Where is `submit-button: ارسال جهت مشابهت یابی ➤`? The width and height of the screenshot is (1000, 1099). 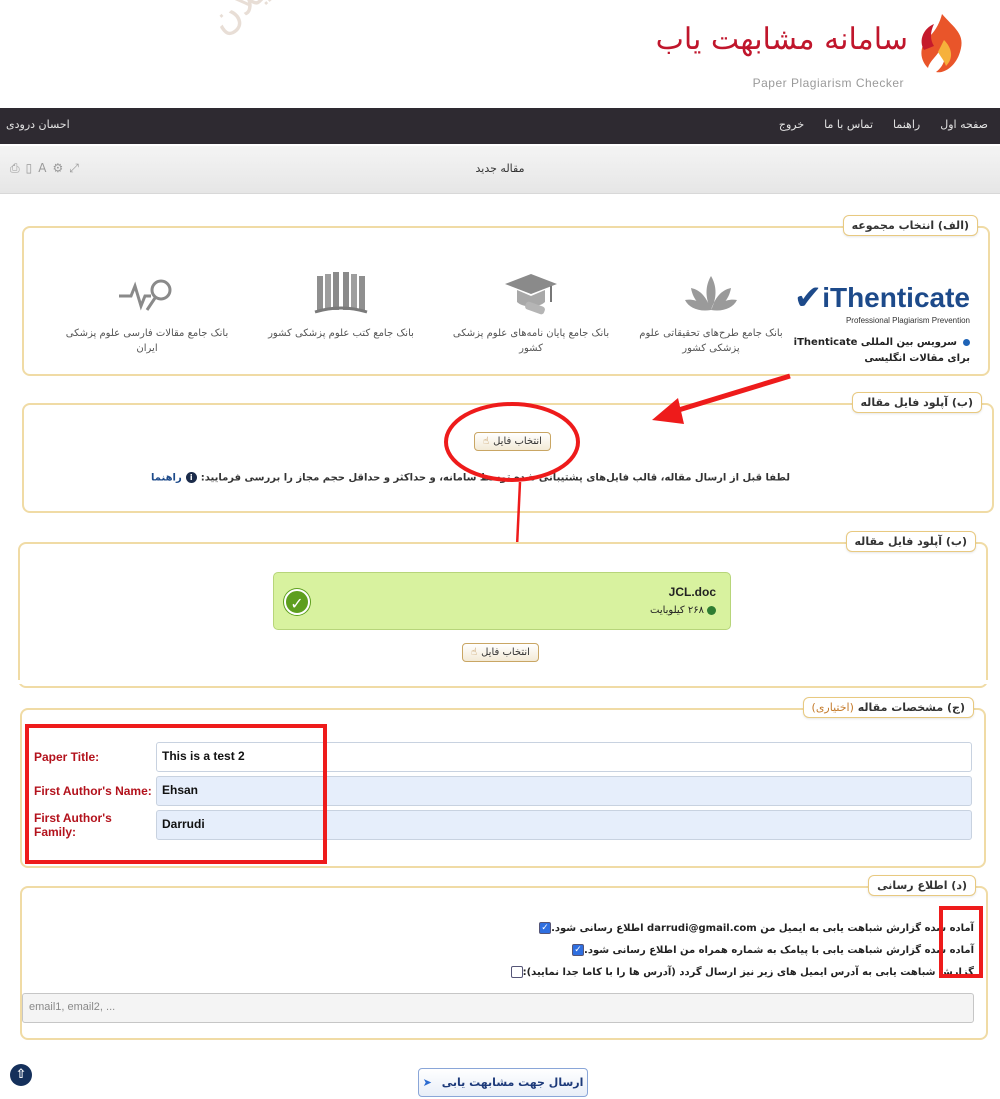 submit-button: ارسال جهت مشابهت یابی ➤ is located at coordinates (503, 1082).